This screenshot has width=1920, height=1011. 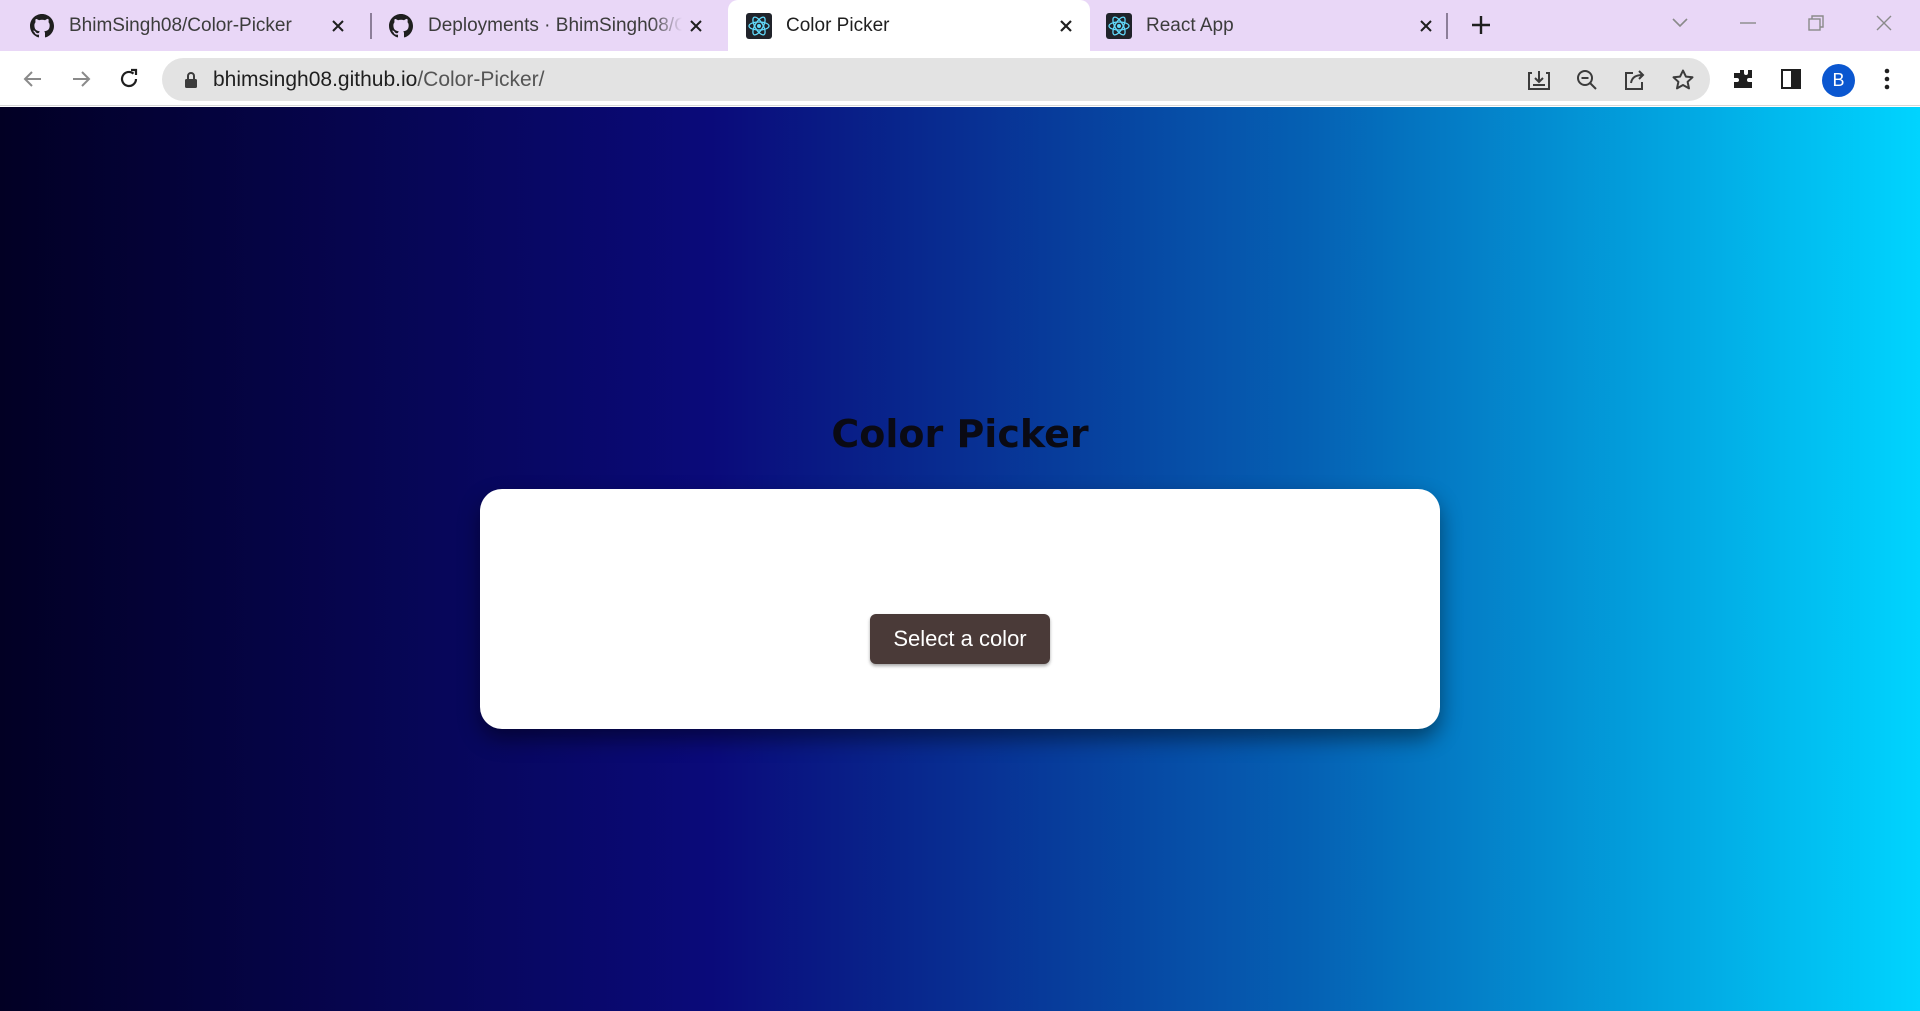 I want to click on browser-toolbar: bhimsingh08.github.io/Color-Picker/ B, so click(x=960, y=78).